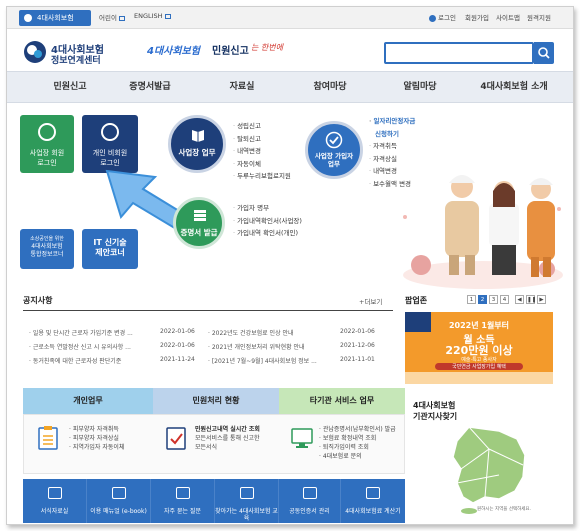 The width and height of the screenshot is (580, 531). Describe the element at coordinates (539, 17) in the screenshot. I see `remote-support-link: 원격지원` at that location.